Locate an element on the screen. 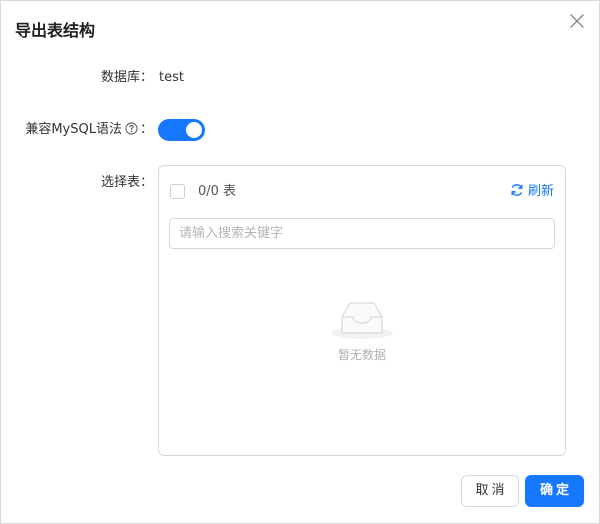 This screenshot has height=524, width=600. close-icon is located at coordinates (577, 21).